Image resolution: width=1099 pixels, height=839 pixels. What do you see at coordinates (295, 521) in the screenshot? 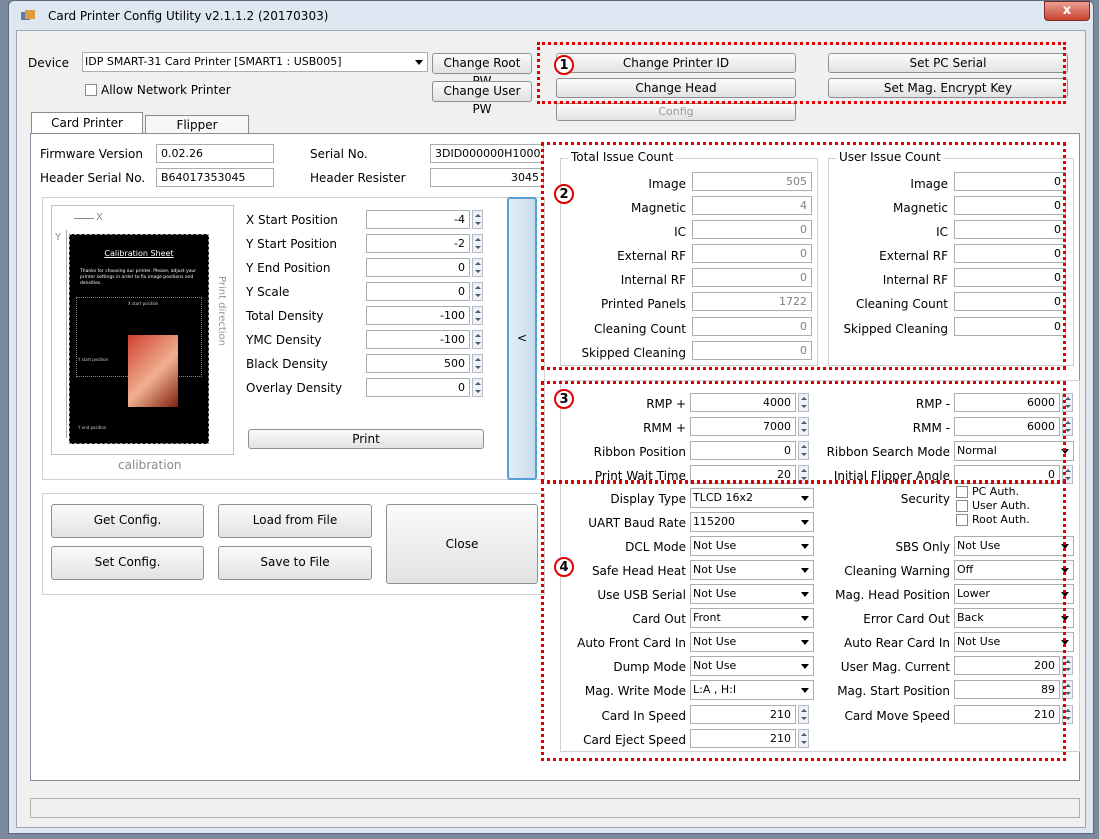
I see `load-from-file-button: Load from File` at bounding box center [295, 521].